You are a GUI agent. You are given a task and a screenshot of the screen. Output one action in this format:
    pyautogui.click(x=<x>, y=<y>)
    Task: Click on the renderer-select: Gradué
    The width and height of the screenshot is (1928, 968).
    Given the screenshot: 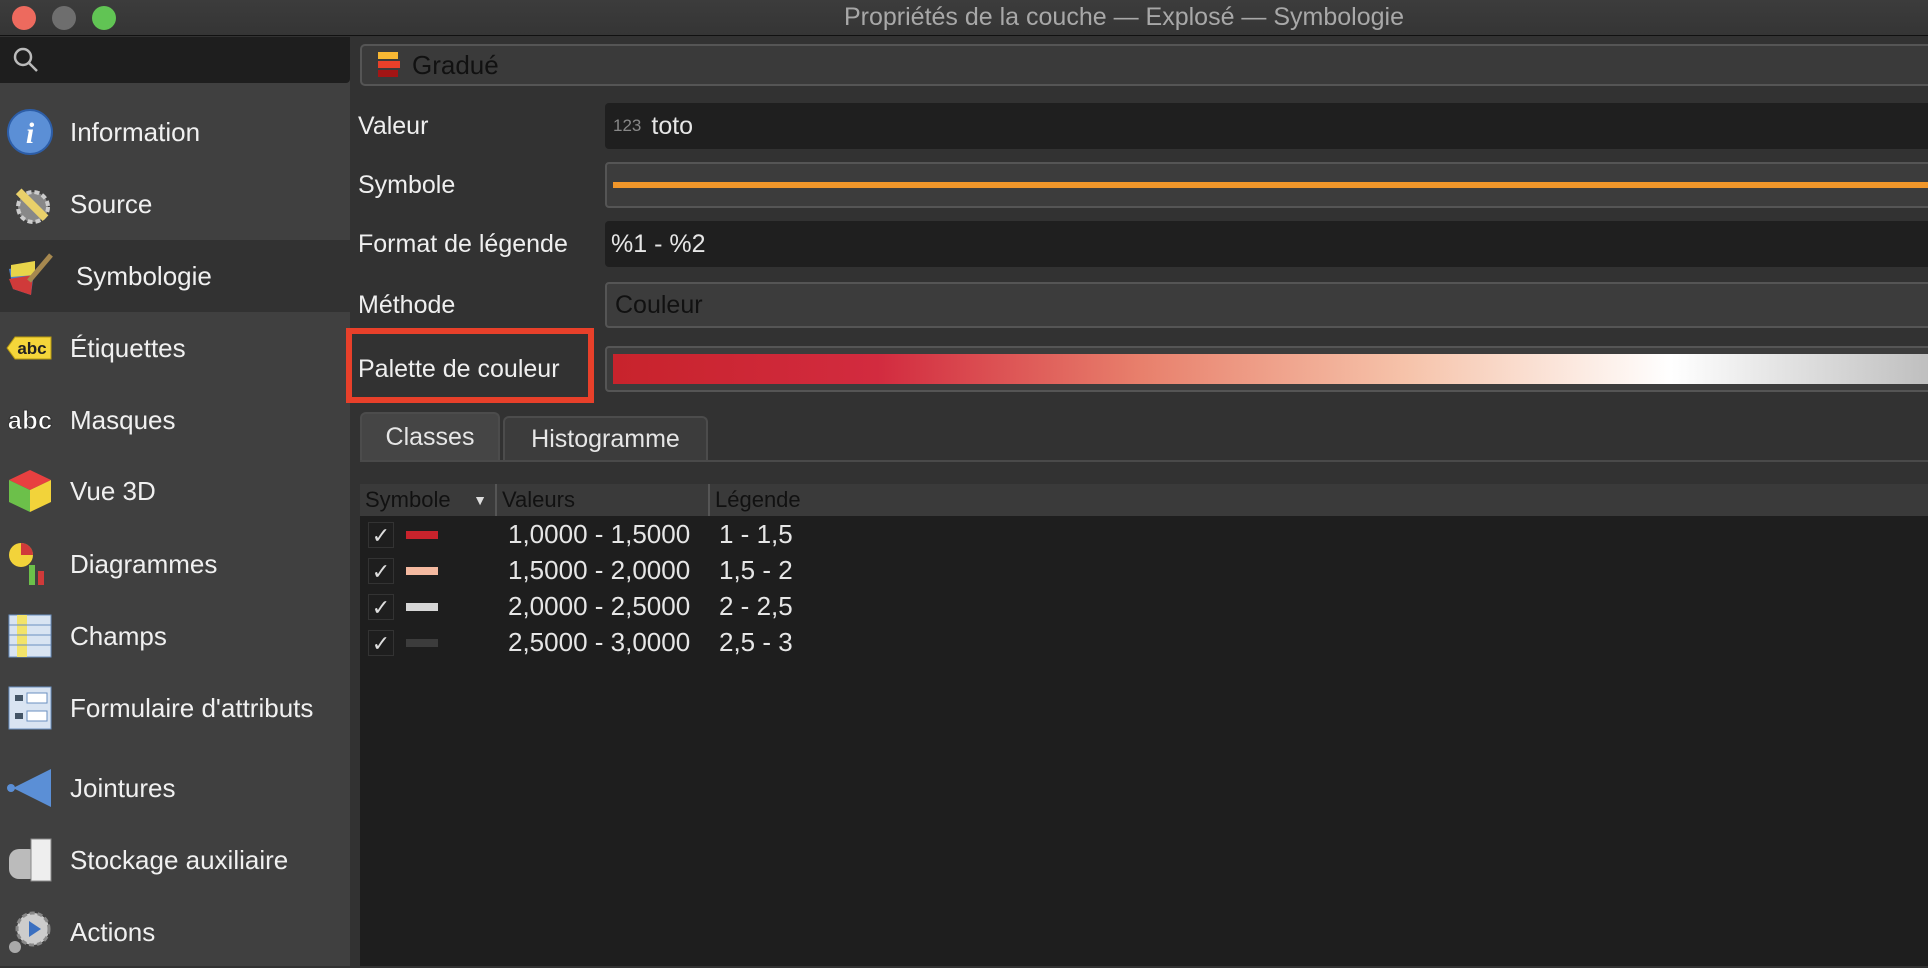 What is the action you would take?
    pyautogui.click(x=1144, y=65)
    